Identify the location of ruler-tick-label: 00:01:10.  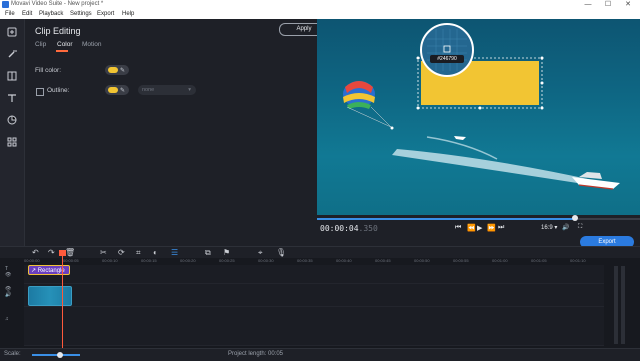
(578, 260).